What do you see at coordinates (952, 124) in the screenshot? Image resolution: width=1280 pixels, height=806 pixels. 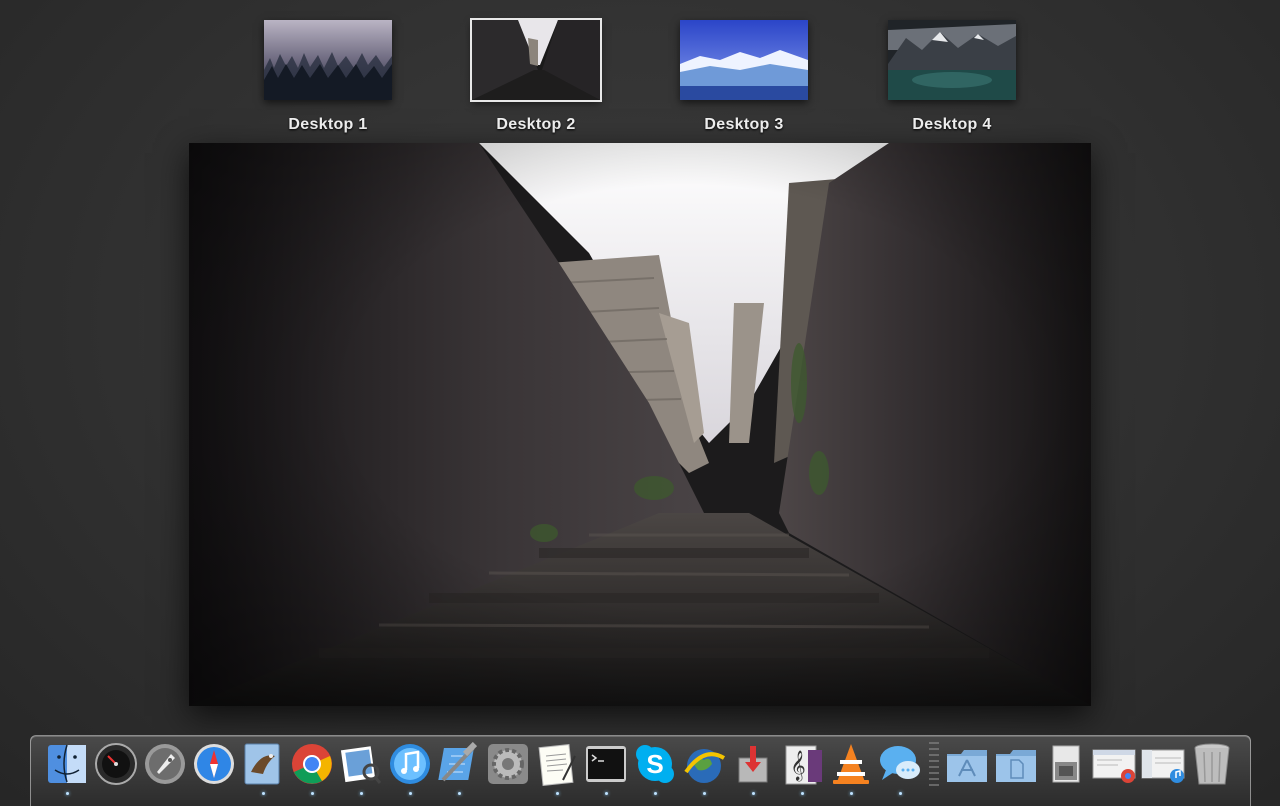 I see `desktop-4-label: Desktop 4` at bounding box center [952, 124].